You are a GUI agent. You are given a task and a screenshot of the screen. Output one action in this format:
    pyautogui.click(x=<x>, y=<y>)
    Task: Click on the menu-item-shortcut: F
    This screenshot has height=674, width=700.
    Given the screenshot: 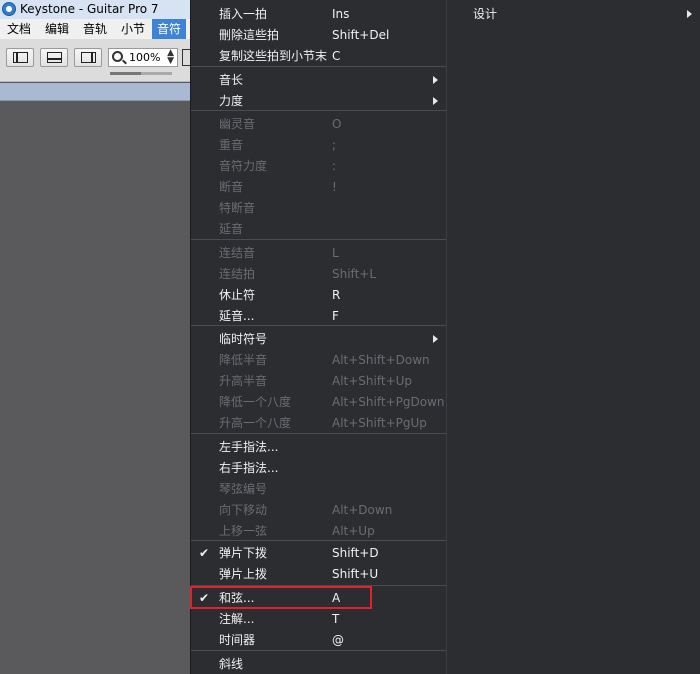 What is the action you would take?
    pyautogui.click(x=335, y=316)
    